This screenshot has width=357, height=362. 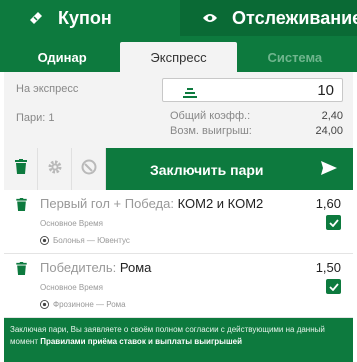 I want to click on possible-win-value: 24,00, so click(x=329, y=131).